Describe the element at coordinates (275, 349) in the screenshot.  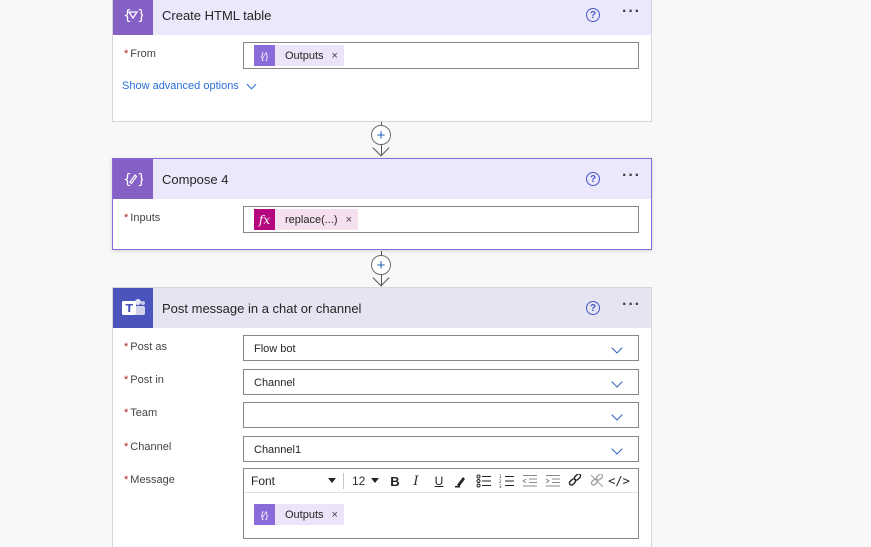
I see `post-as-value: Flow bot` at that location.